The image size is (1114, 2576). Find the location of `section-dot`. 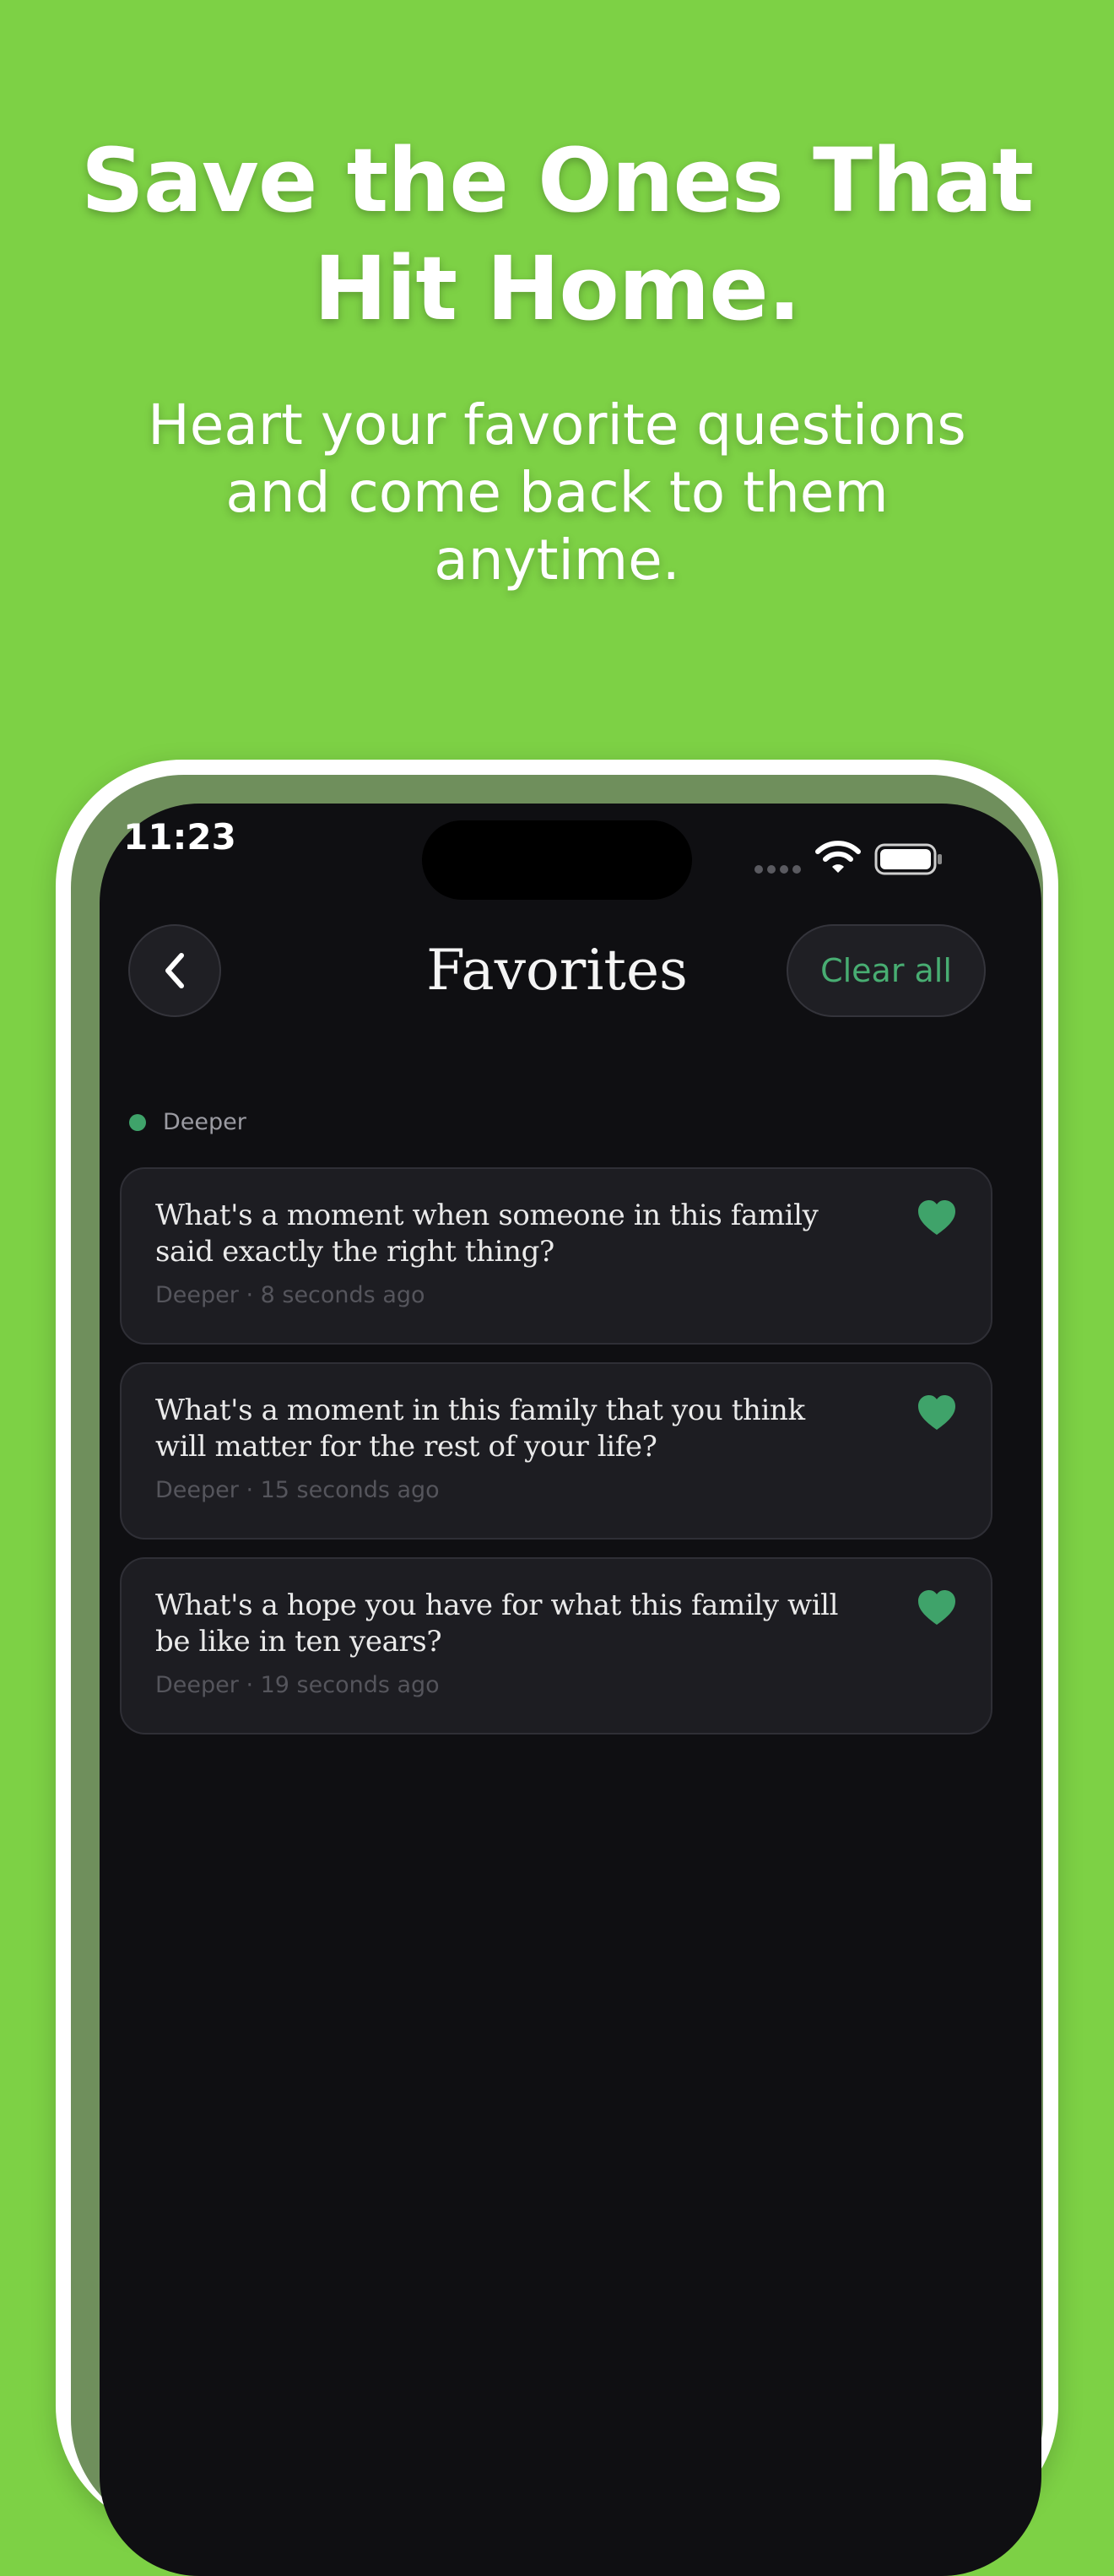

section-dot is located at coordinates (137, 1122).